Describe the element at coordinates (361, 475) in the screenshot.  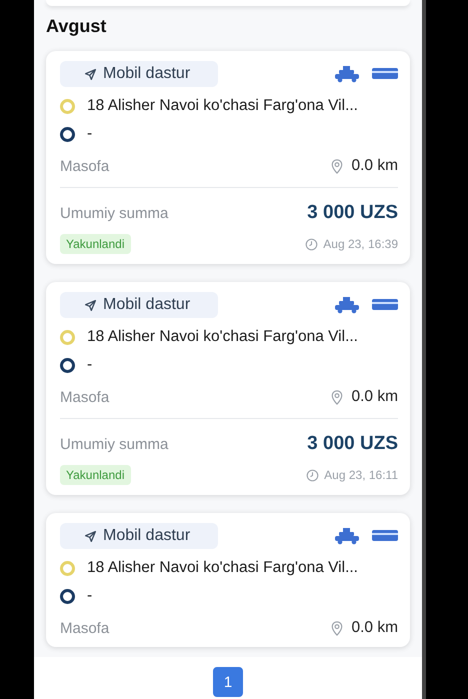
I see `order-time: Aug 23, 16:11` at that location.